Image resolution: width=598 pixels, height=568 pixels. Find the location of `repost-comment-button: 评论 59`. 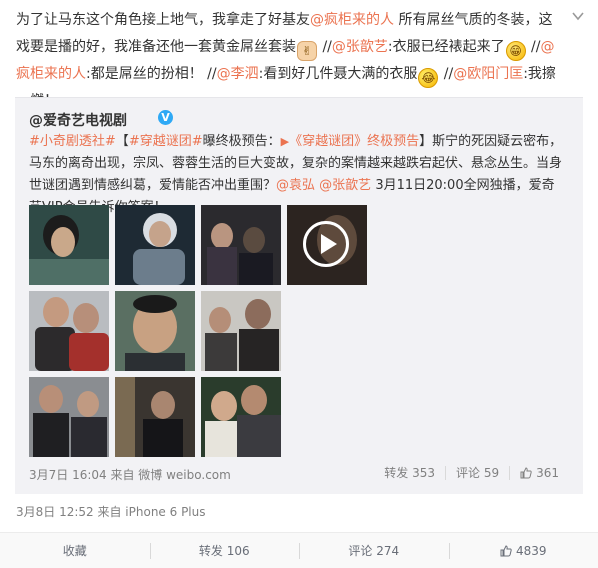

repost-comment-button: 评论 59 is located at coordinates (477, 472).